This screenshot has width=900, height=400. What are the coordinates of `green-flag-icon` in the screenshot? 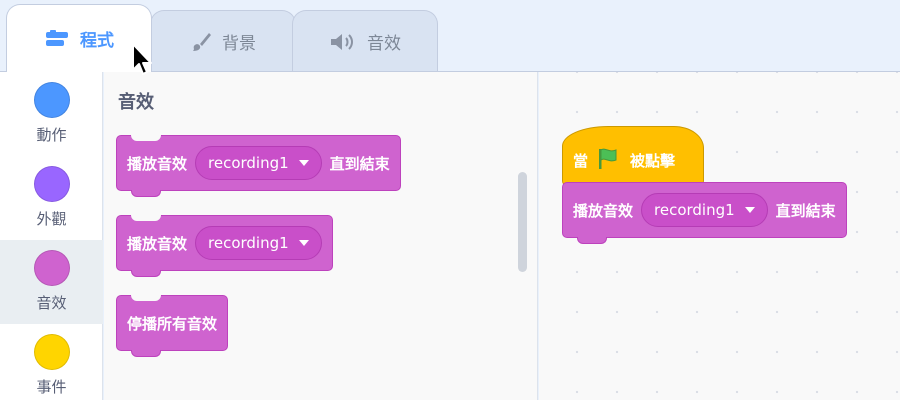 It's located at (609, 159).